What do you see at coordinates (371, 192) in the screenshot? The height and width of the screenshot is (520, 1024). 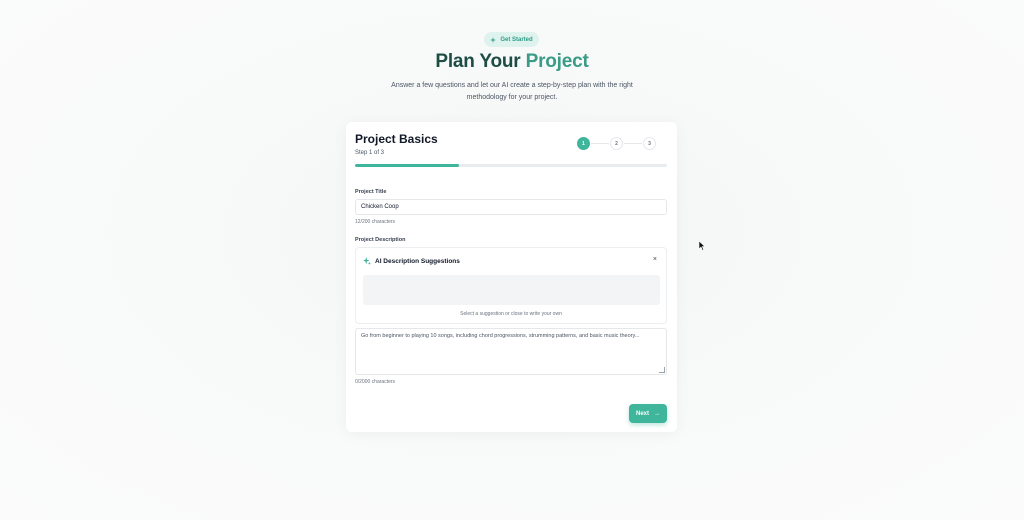 I see `project-title-label: Project Title` at bounding box center [371, 192].